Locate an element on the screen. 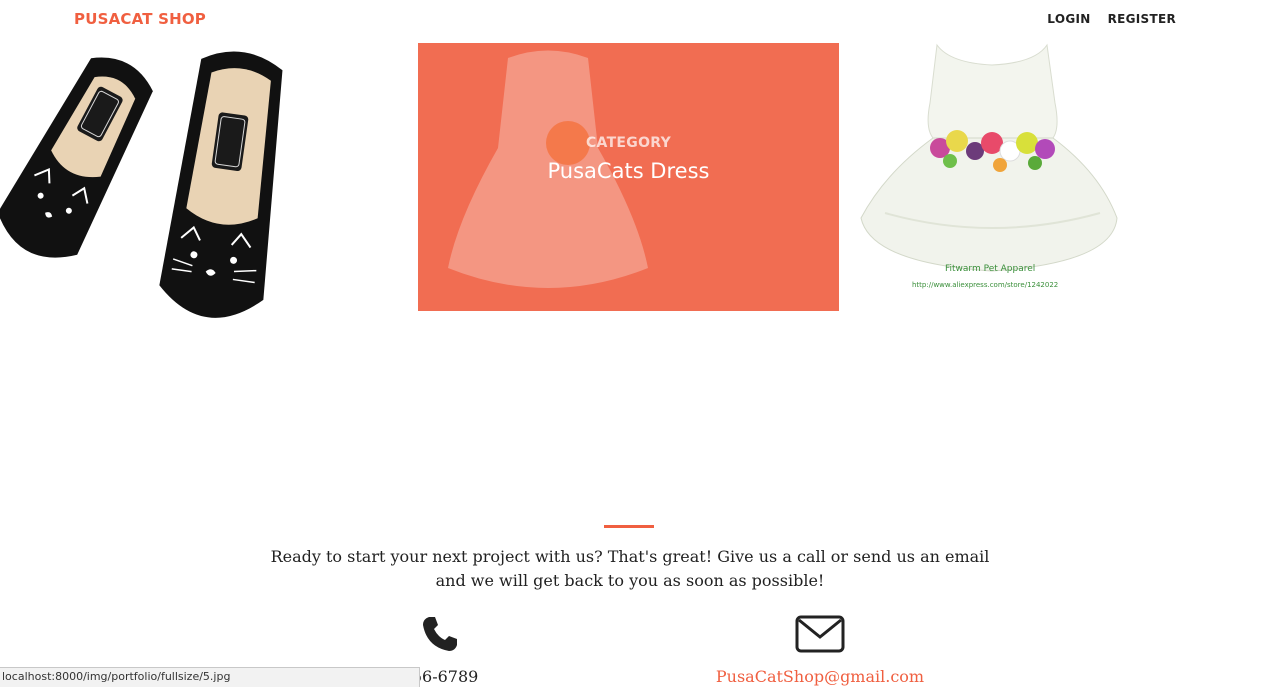 This screenshot has width=1261, height=687. portfolio-caption: CATEGORY PusaCats Dress is located at coordinates (628, 159).